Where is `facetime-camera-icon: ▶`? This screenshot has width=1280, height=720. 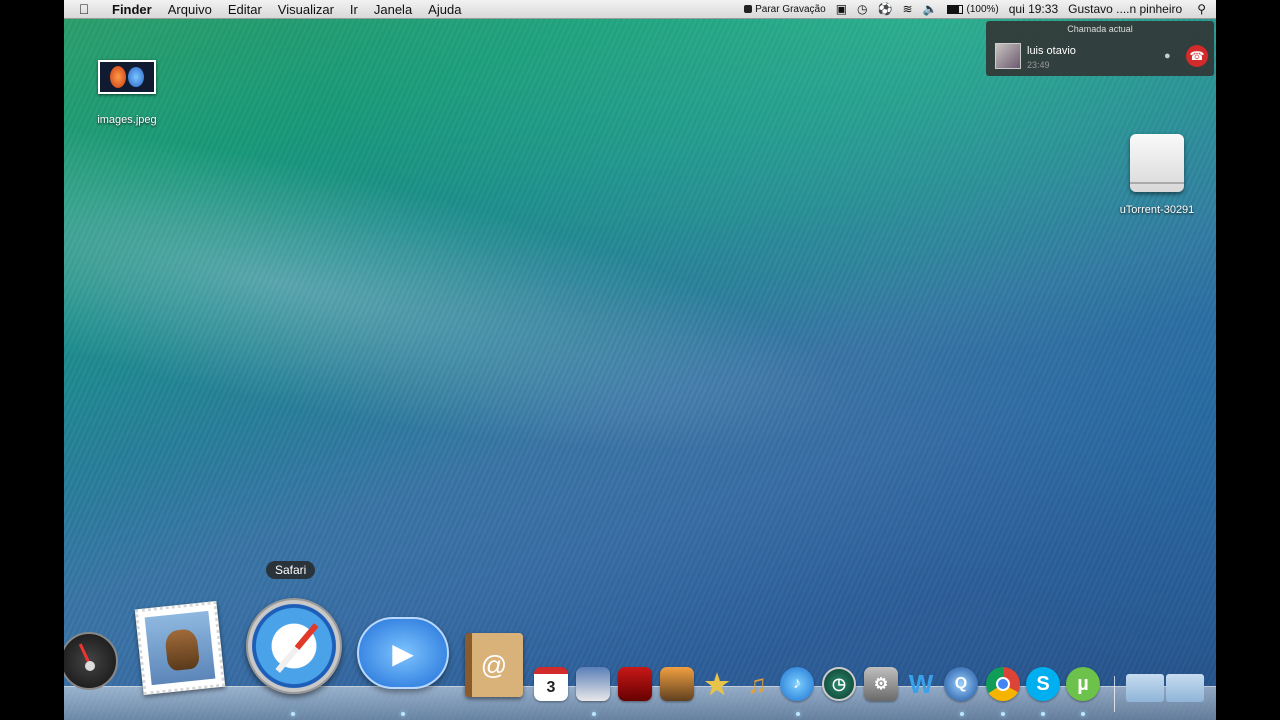
facetime-camera-icon: ▶ is located at coordinates (403, 653).